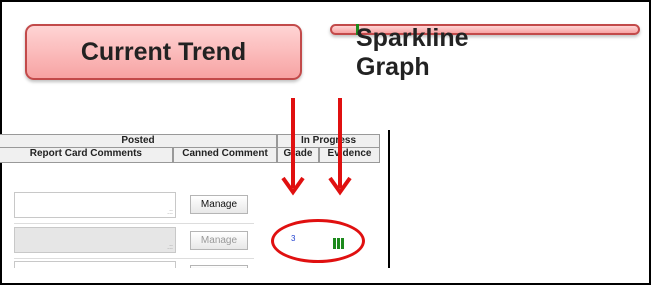 This screenshot has width=651, height=285. Describe the element at coordinates (219, 240) in the screenshot. I see `manage-button-disabled: Manage` at that location.